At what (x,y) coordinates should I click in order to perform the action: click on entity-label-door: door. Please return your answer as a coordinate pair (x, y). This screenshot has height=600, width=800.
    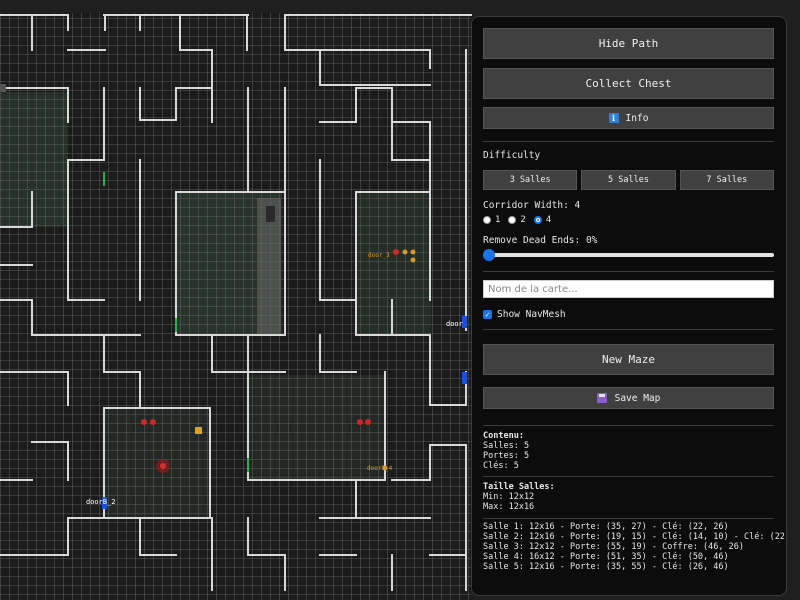
    Looking at the image, I should click on (454, 324).